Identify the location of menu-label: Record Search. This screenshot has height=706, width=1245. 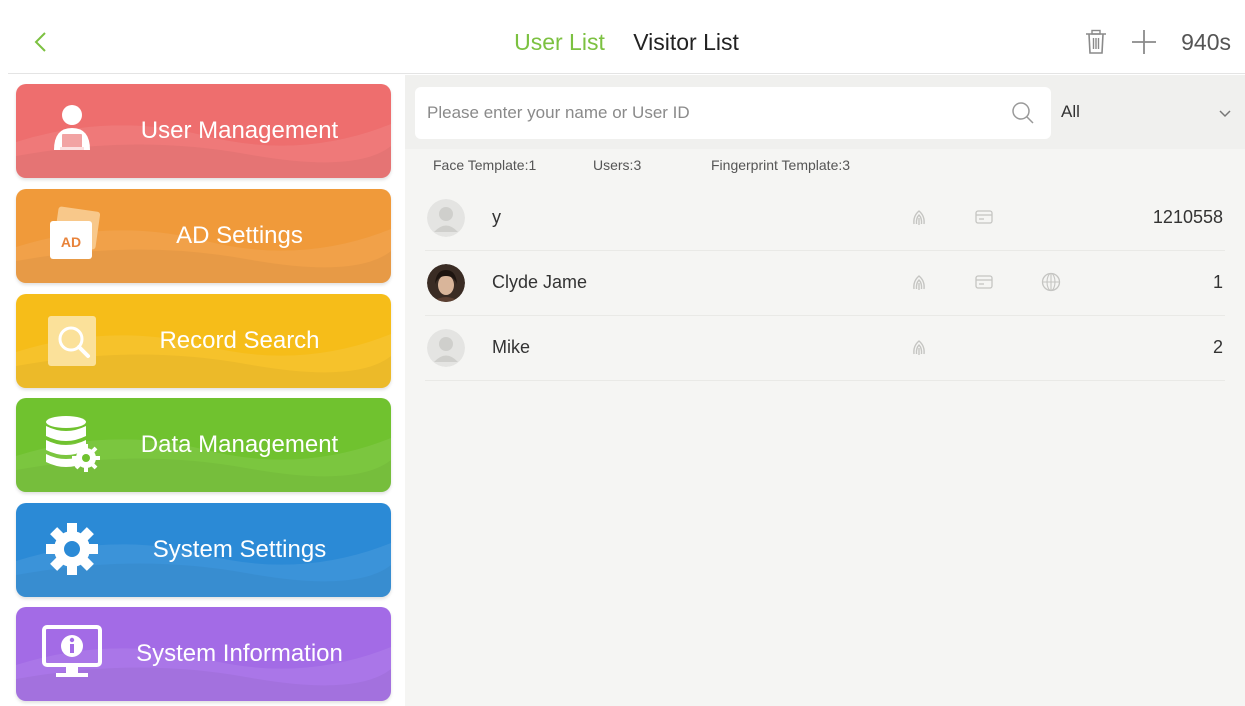
(239, 340).